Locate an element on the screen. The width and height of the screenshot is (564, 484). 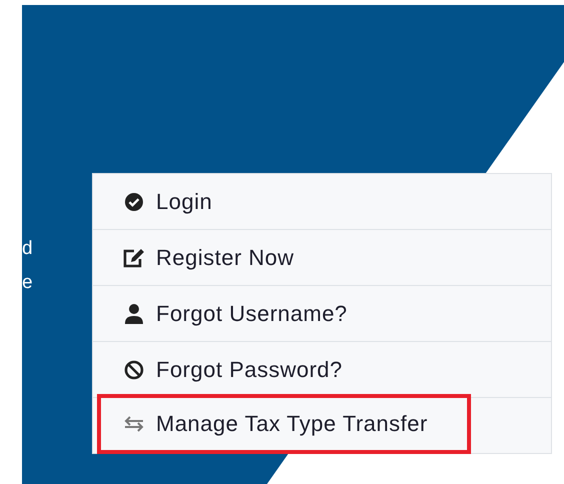
menu-item: Manage Tax Type Transfer is located at coordinates (284, 424).